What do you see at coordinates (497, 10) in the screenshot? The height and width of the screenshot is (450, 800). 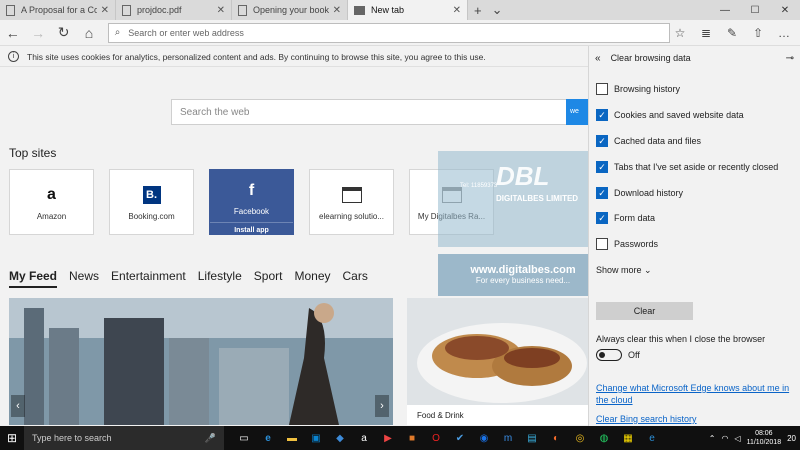 I see `tab-list-chevron-icon: ⌄` at bounding box center [497, 10].